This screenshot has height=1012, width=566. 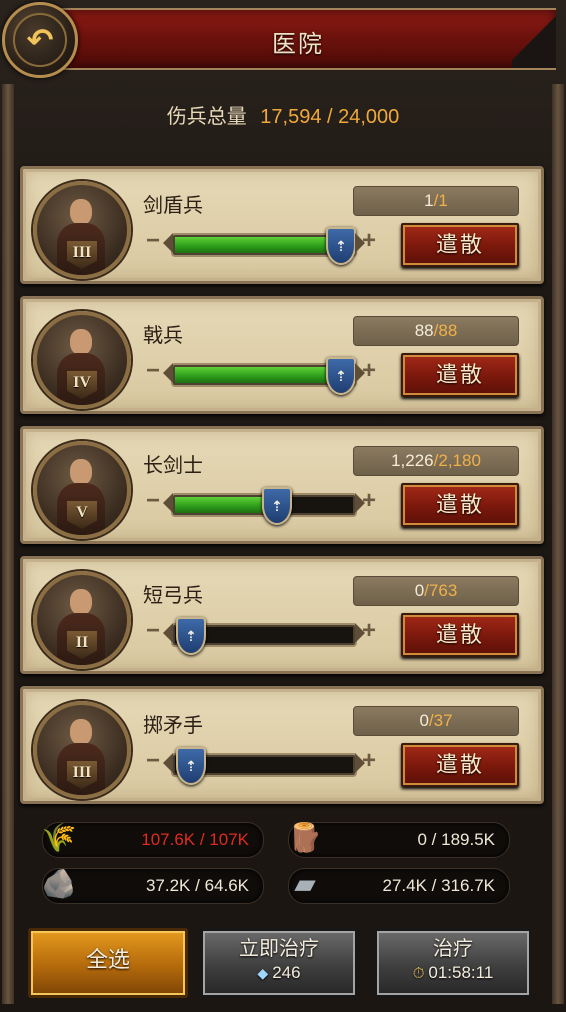 I want to click on iron-icon: ▰, so click(x=305, y=883).